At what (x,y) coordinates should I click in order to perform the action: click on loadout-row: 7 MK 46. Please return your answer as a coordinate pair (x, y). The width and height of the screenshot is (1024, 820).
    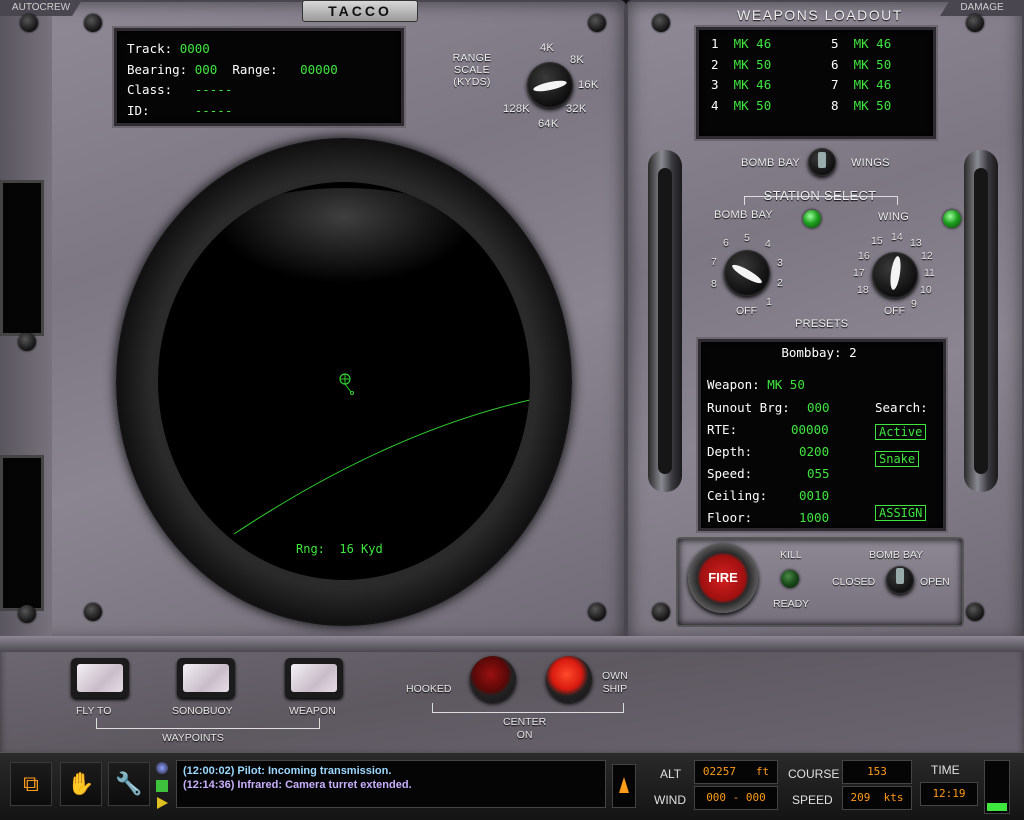
    Looking at the image, I should click on (861, 85).